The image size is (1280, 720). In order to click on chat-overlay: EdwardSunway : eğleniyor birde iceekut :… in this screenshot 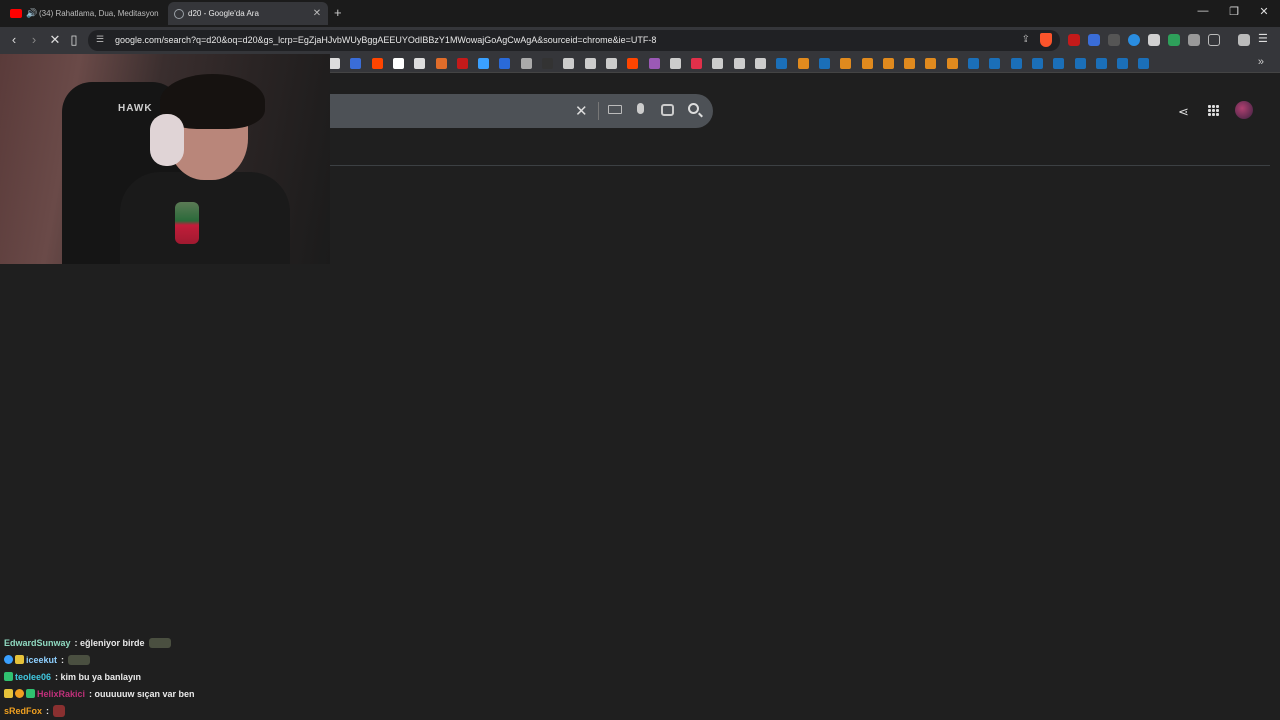, I will do `click(169, 676)`.